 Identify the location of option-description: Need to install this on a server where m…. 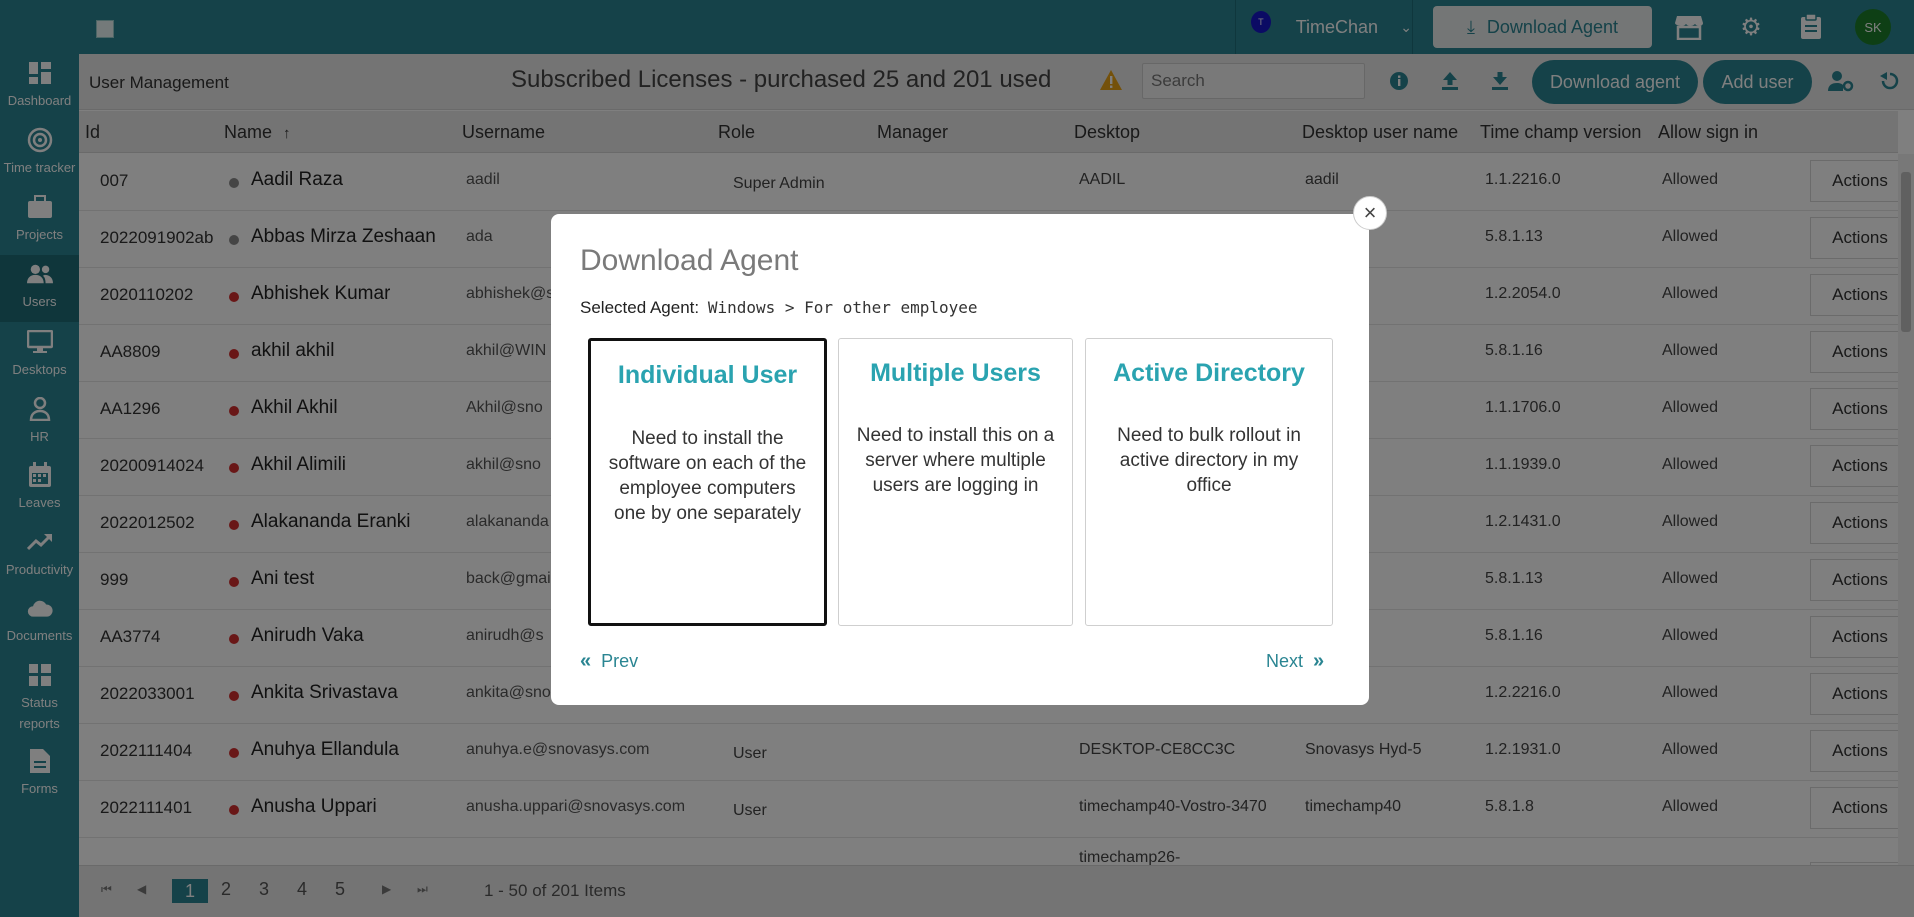
(955, 460).